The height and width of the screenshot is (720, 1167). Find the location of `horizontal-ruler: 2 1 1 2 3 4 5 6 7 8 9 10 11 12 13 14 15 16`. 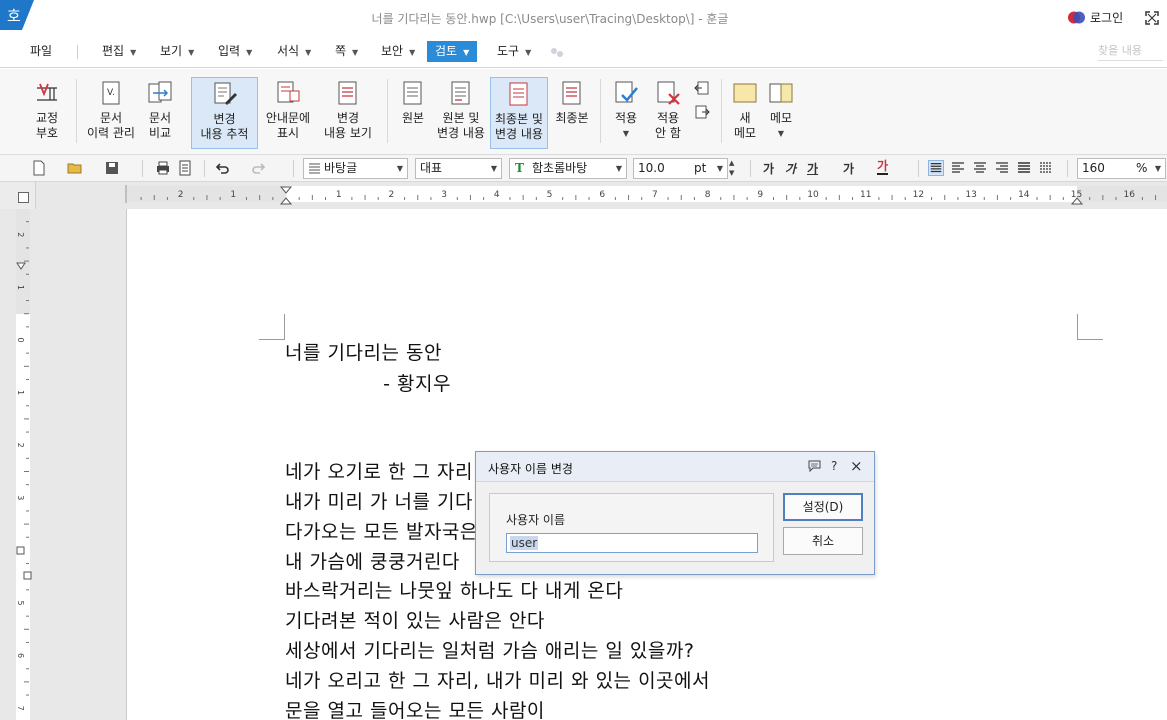

horizontal-ruler: 2 1 1 2 3 4 5 6 7 8 9 10 11 12 13 14 15 16 is located at coordinates (601, 195).